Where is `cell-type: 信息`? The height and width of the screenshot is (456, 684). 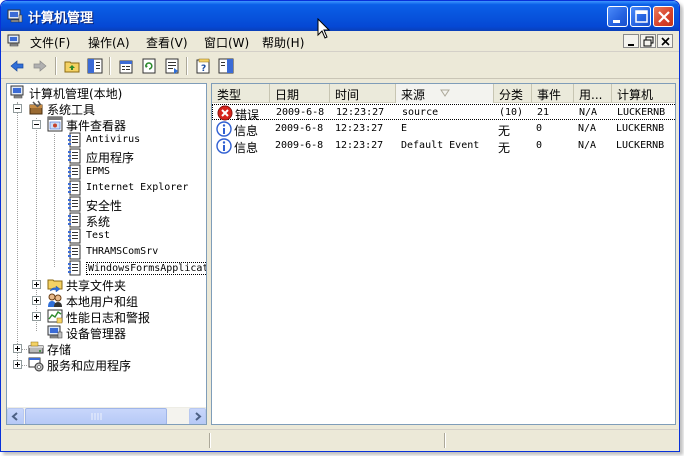 cell-type: 信息 is located at coordinates (246, 131).